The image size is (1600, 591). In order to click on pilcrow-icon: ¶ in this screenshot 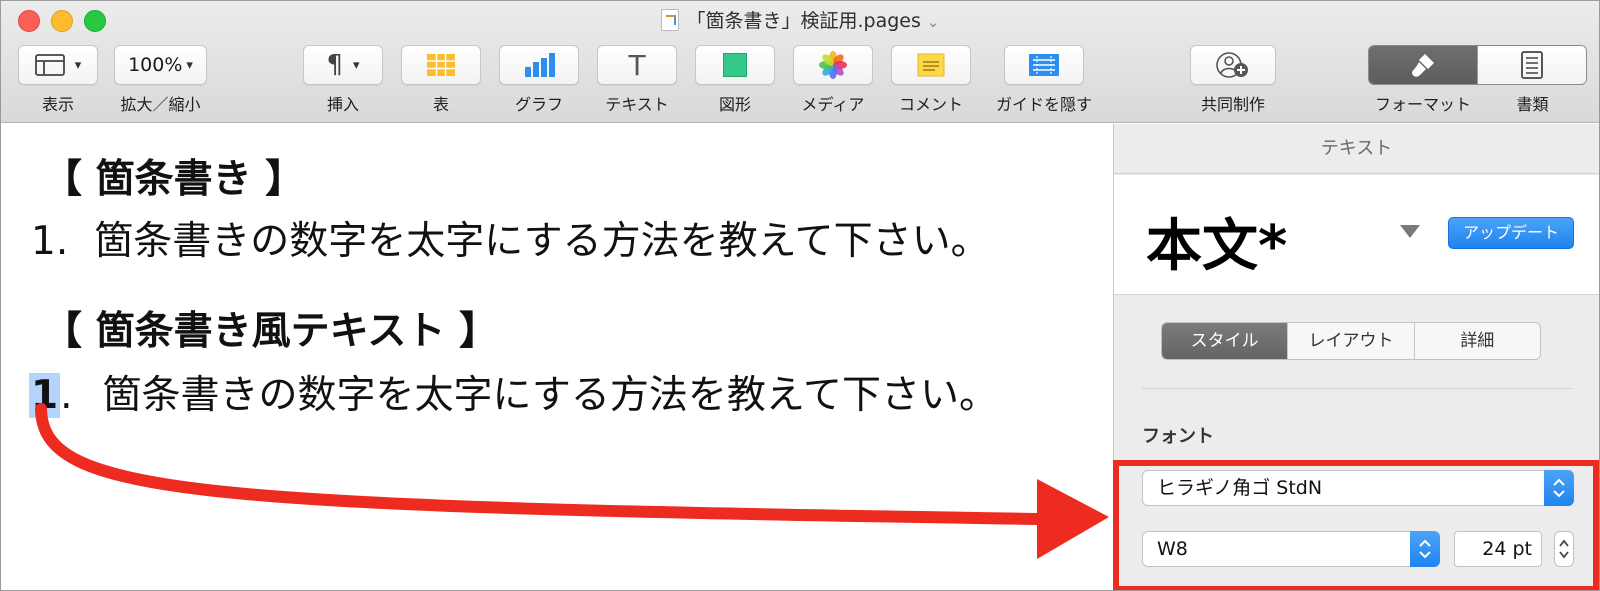, I will do `click(334, 65)`.